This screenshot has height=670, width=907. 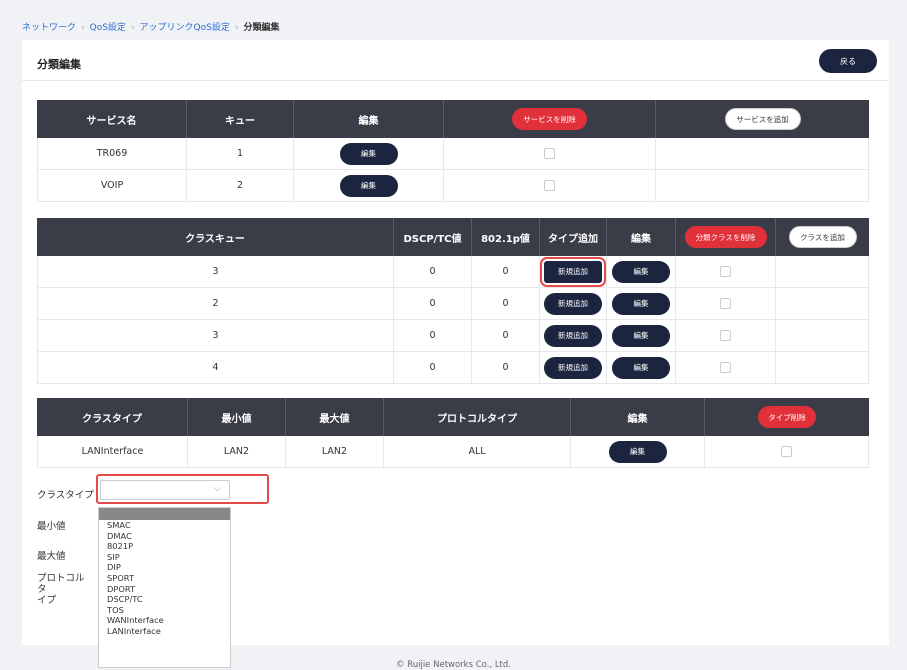 What do you see at coordinates (164, 567) in the screenshot?
I see `dropdown-option: DIP` at bounding box center [164, 567].